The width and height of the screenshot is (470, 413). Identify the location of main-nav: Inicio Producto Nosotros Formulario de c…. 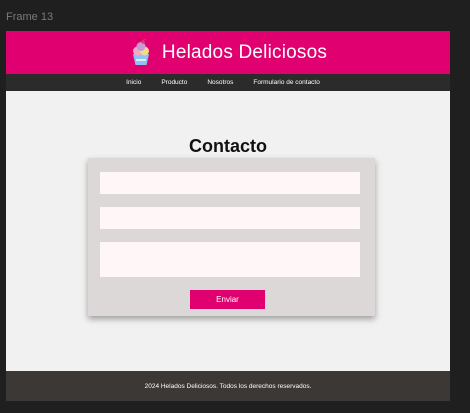
(228, 82).